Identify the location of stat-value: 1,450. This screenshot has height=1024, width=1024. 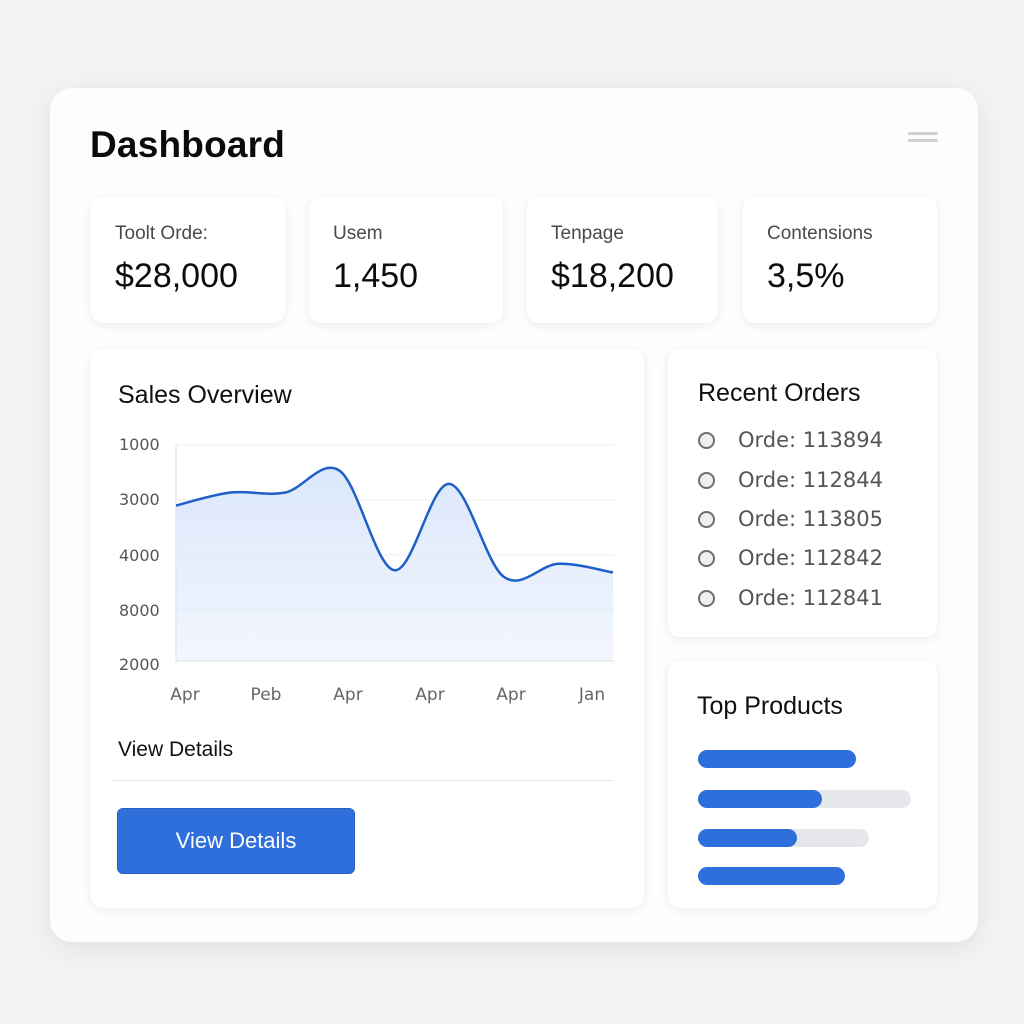
(376, 276).